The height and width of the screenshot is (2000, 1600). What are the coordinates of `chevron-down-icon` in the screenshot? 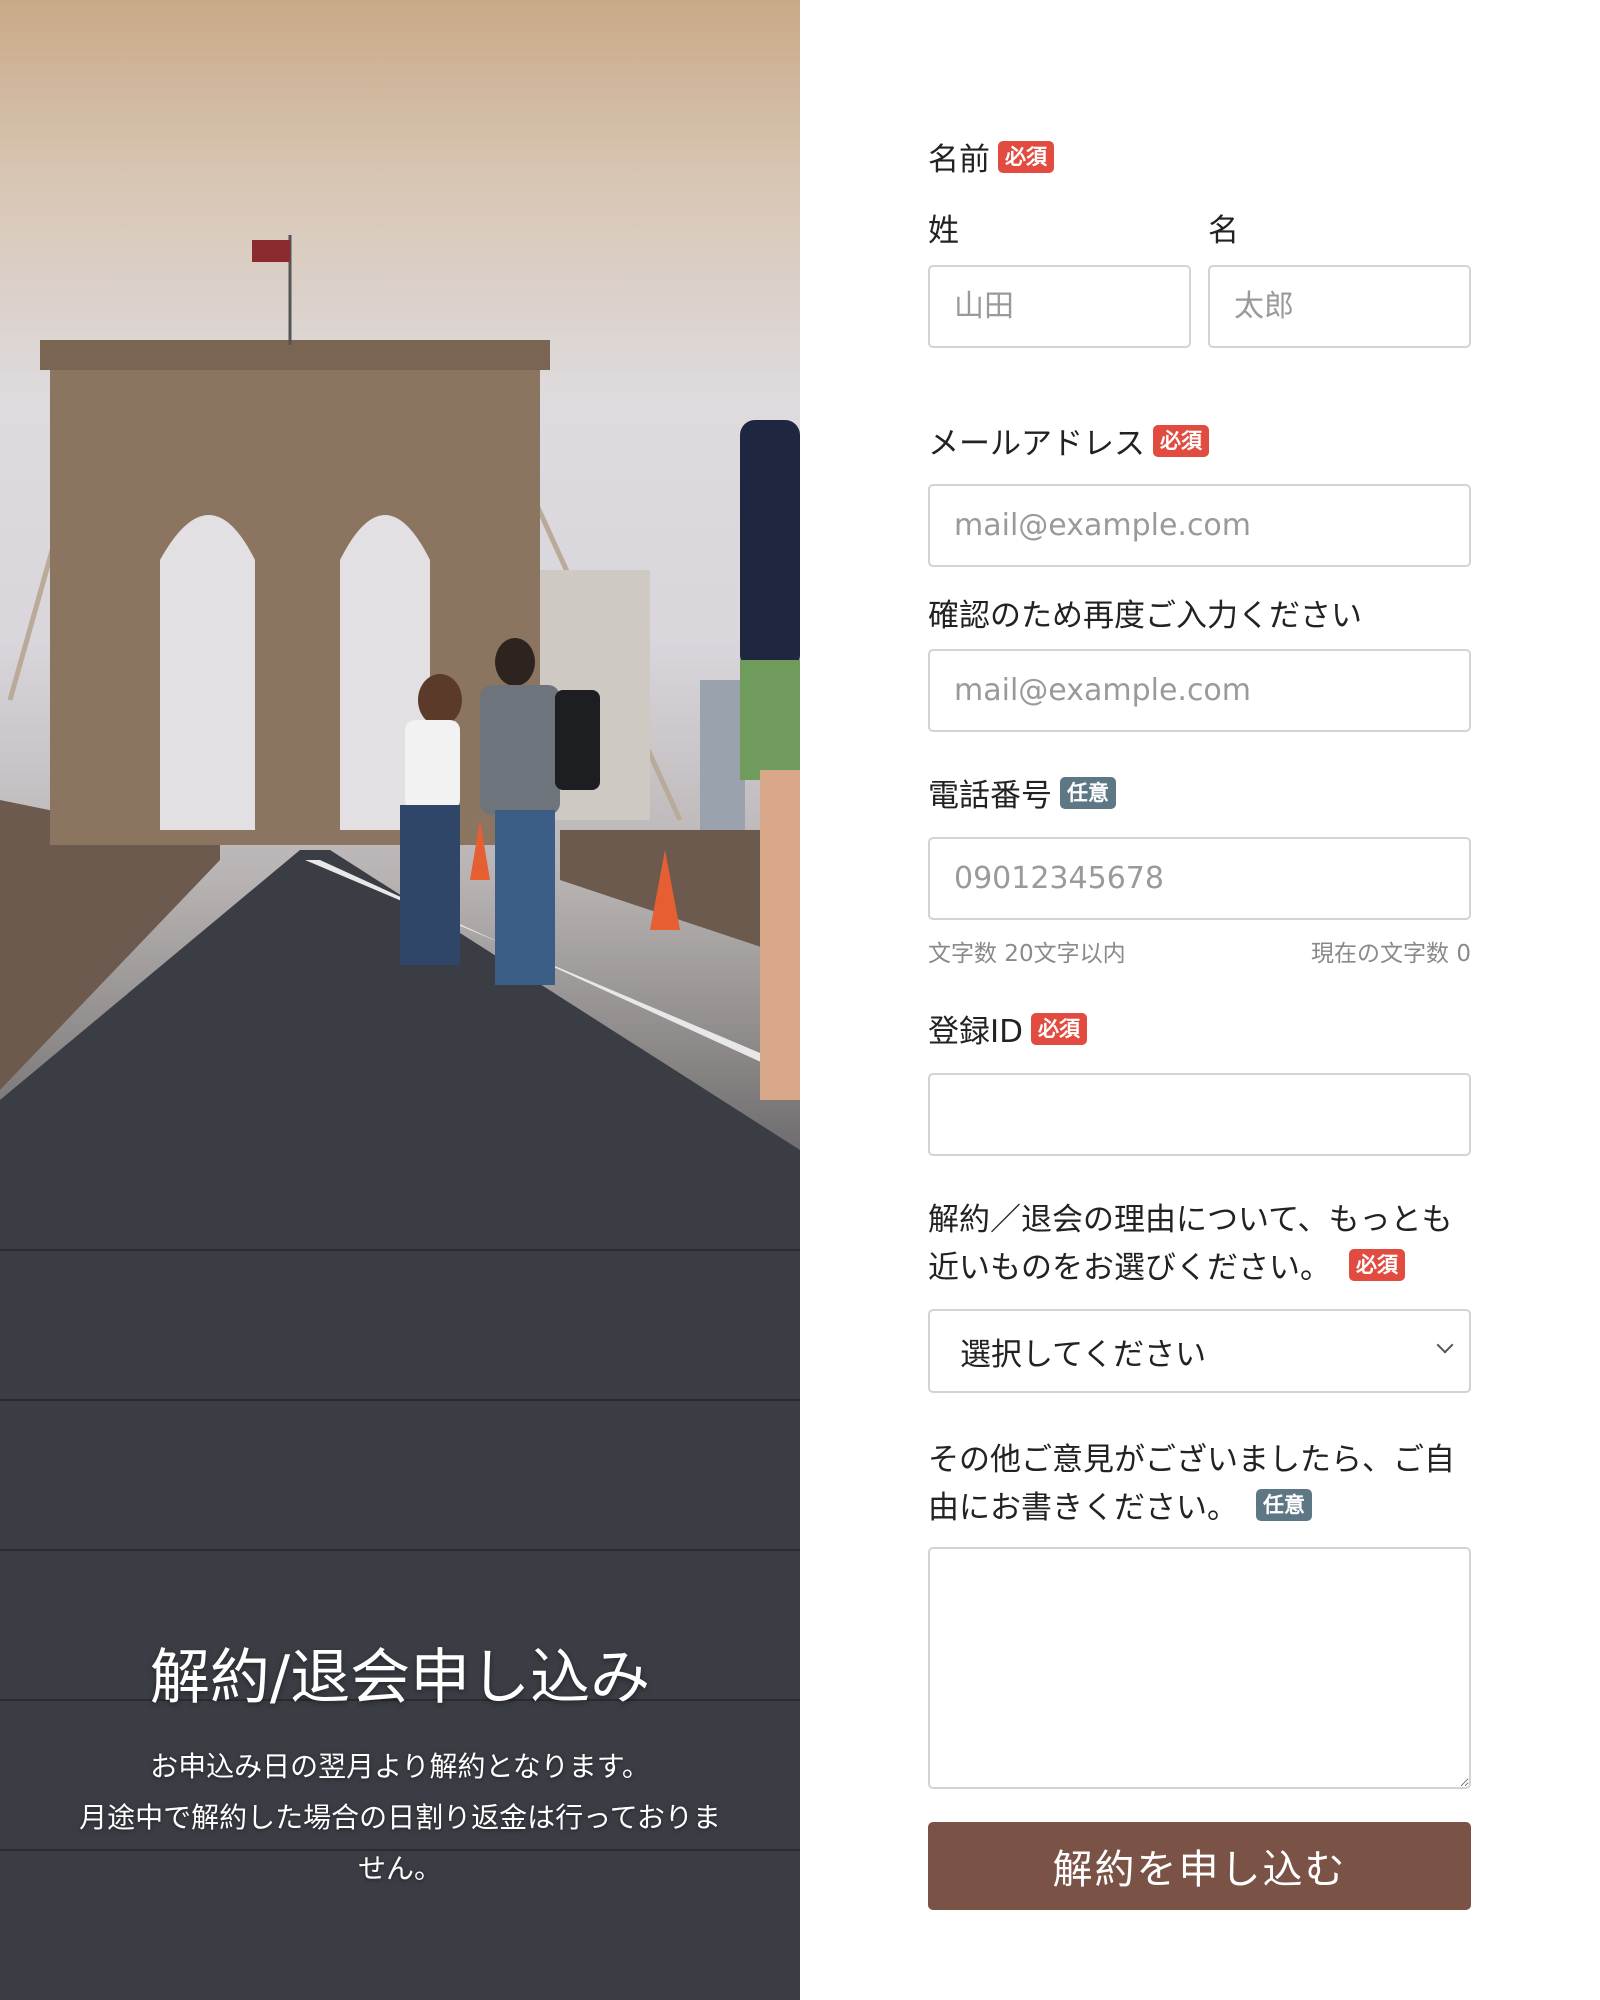 It's located at (1445, 1345).